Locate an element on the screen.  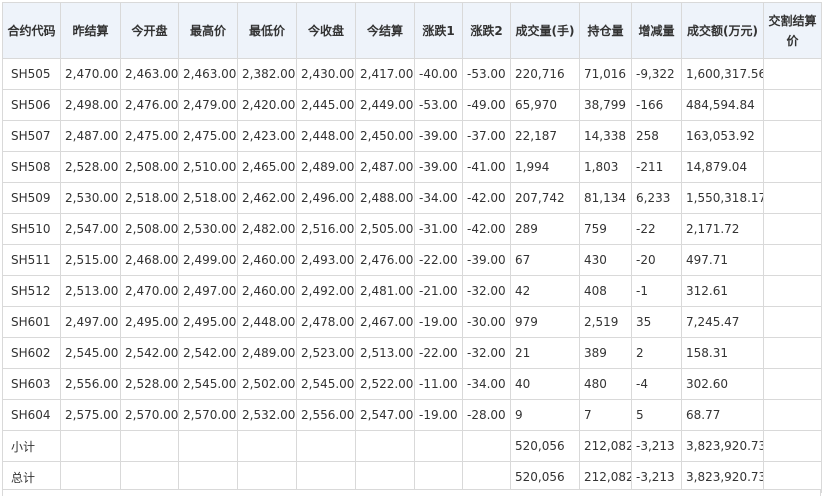
table-cell: 2,547.00 is located at coordinates (385, 415).